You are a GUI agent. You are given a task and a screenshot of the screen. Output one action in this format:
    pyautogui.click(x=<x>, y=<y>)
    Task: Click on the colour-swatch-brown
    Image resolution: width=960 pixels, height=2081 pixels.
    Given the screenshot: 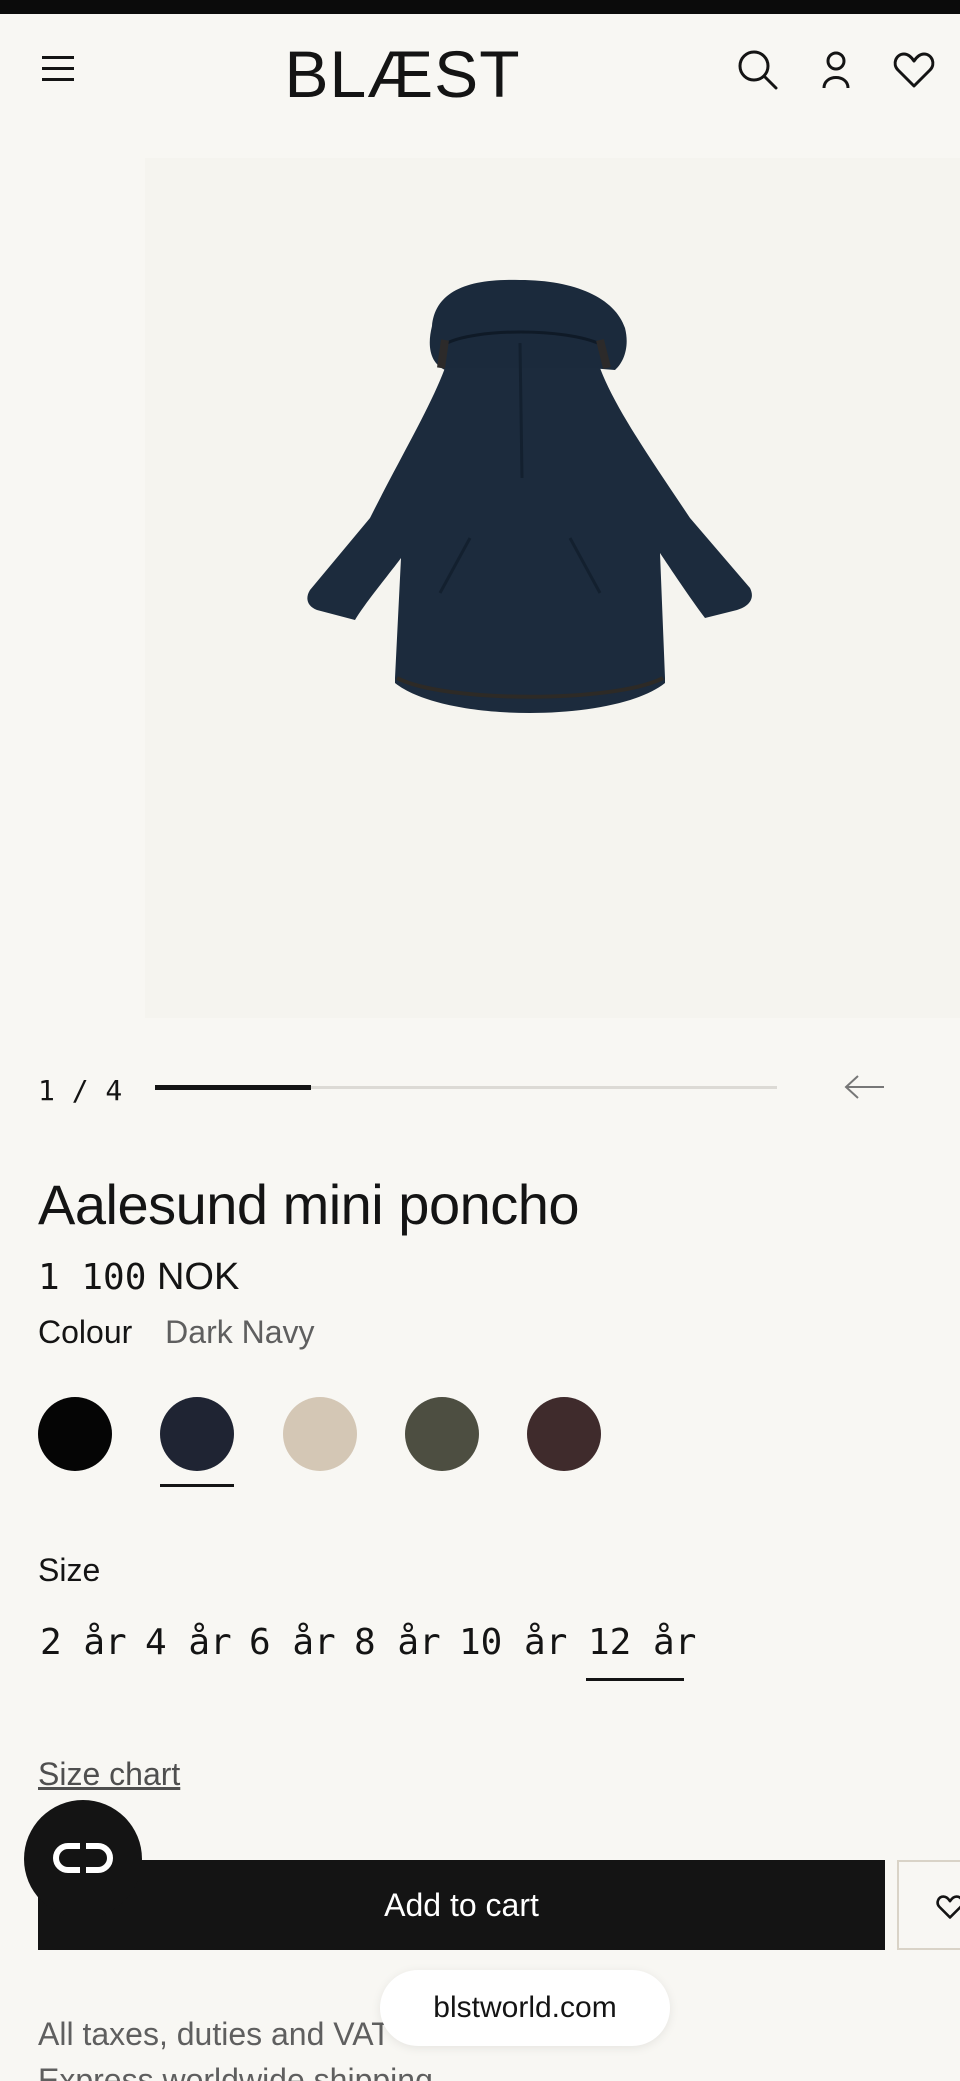 What is the action you would take?
    pyautogui.click(x=564, y=1434)
    